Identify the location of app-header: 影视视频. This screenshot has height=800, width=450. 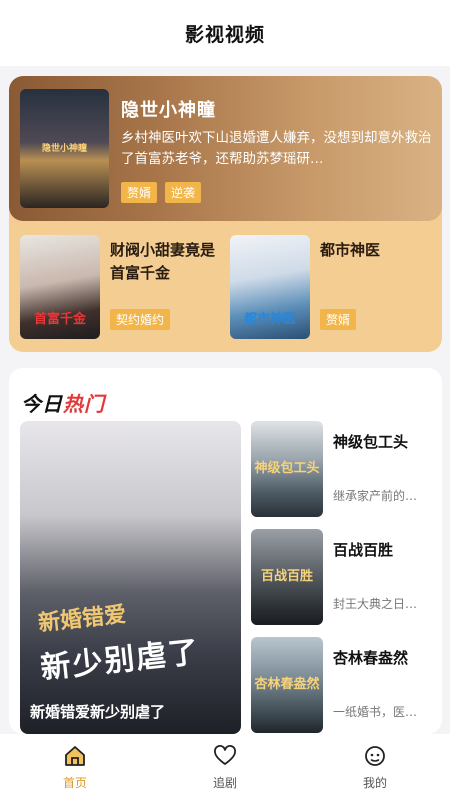
(225, 33).